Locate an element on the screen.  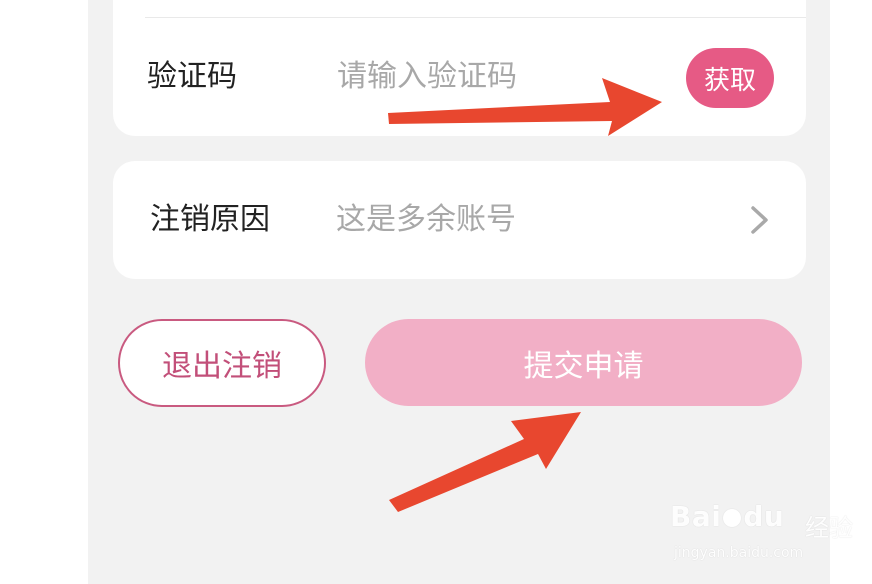
paw-icon is located at coordinates (732, 518).